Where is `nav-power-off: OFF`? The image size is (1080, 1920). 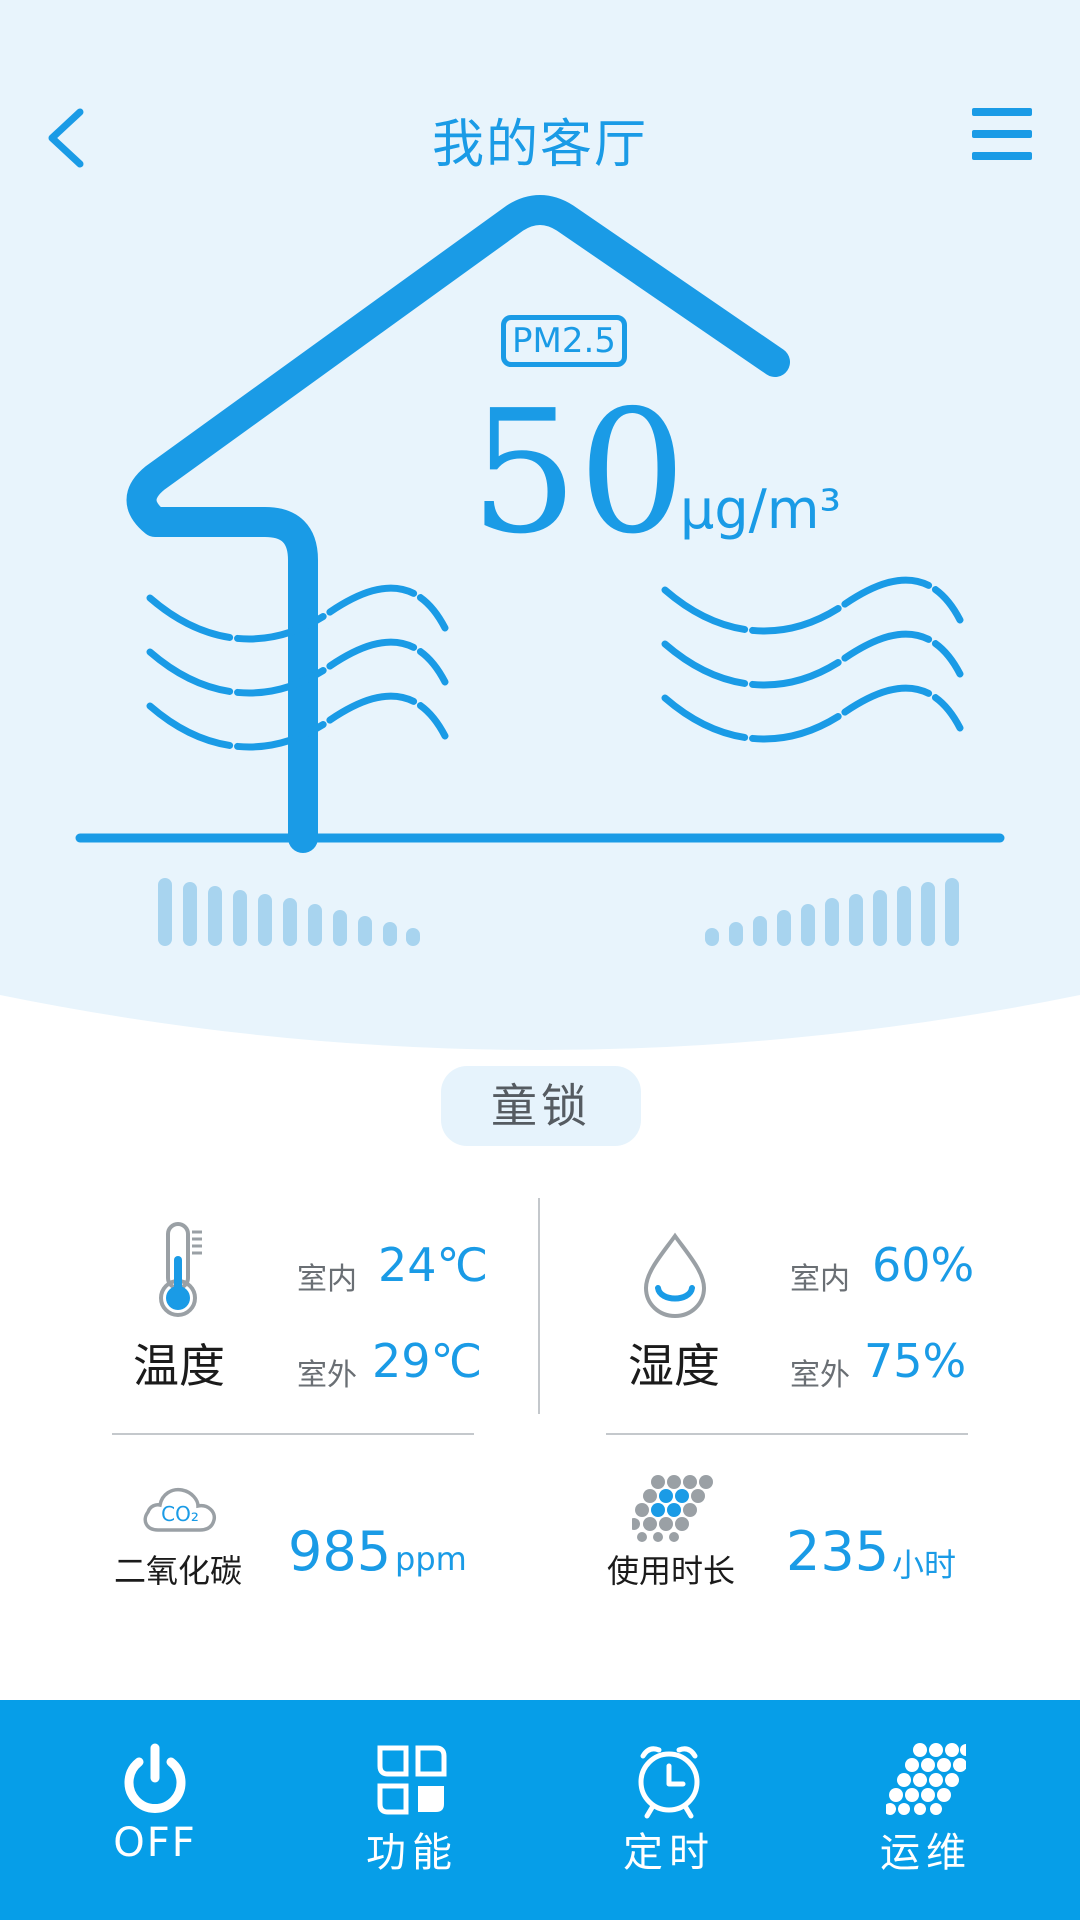
nav-power-off: OFF is located at coordinates (155, 1810).